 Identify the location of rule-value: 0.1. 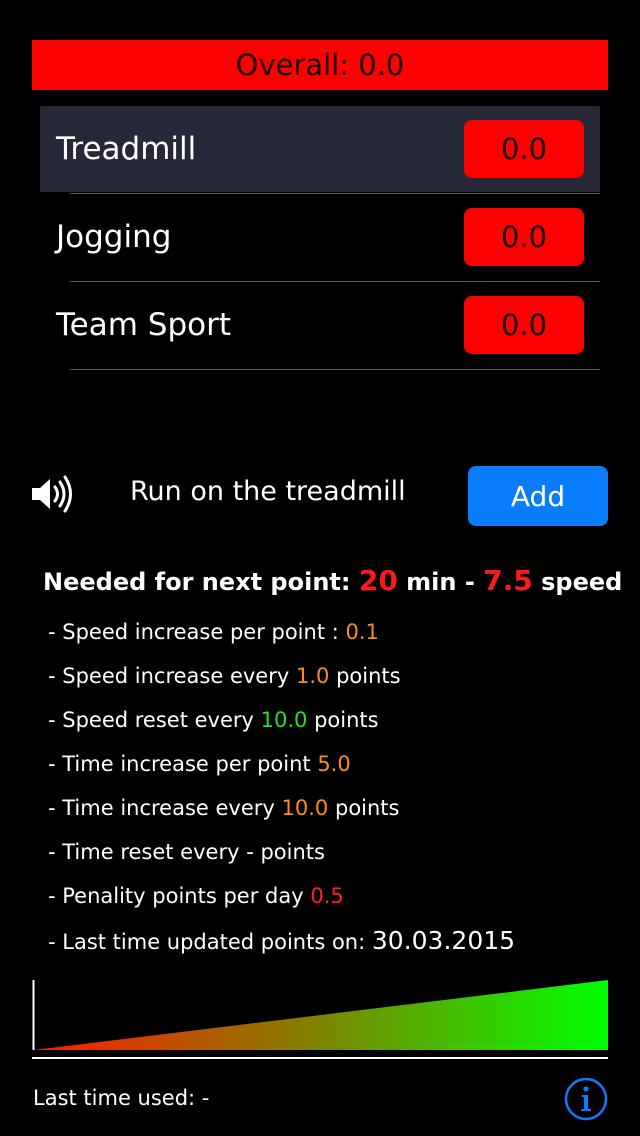
(362, 632).